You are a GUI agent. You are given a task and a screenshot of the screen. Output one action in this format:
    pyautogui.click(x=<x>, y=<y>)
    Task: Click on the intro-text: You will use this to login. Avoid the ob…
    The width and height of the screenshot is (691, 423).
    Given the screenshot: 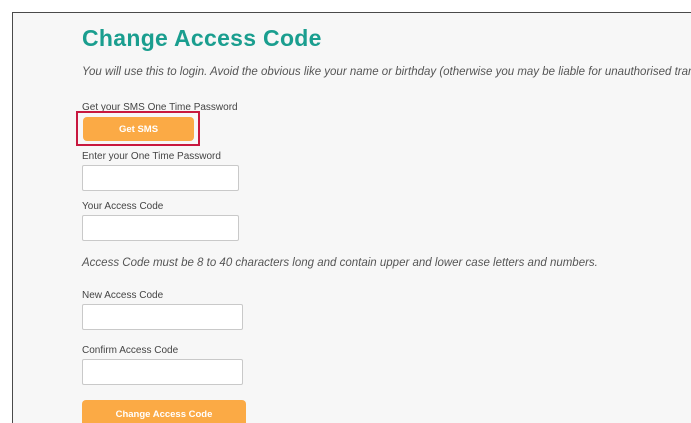 What is the action you would take?
    pyautogui.click(x=386, y=72)
    